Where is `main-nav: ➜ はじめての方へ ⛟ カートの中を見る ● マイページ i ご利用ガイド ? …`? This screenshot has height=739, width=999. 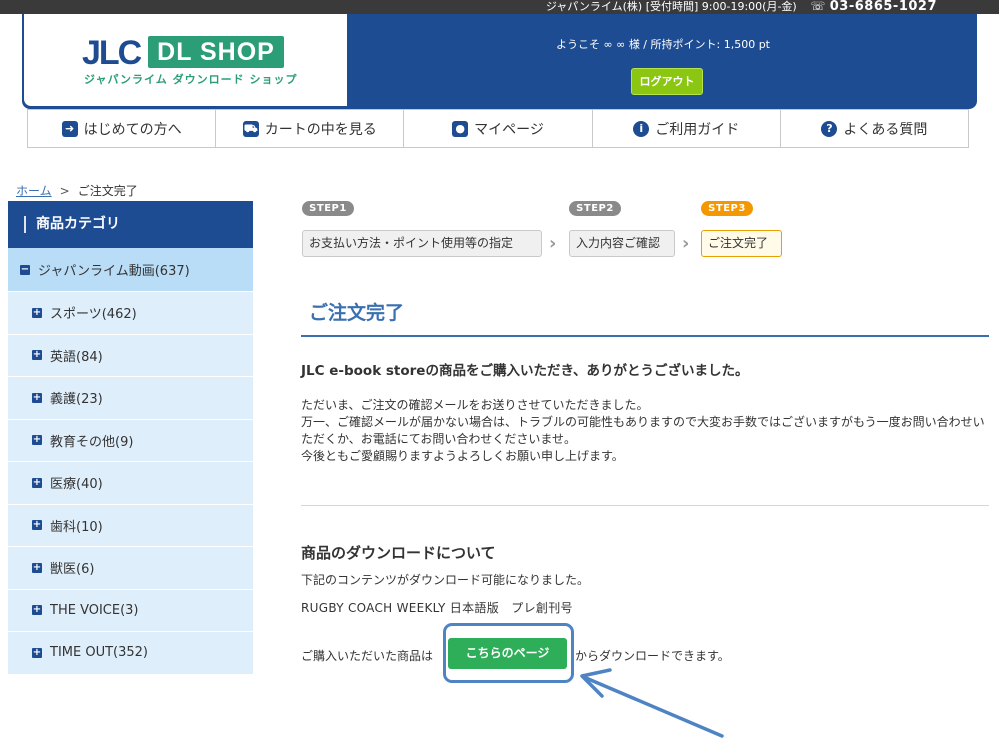 main-nav: ➜ はじめての方へ ⛟ カートの中を見る ● マイページ i ご利用ガイド ? … is located at coordinates (498, 128).